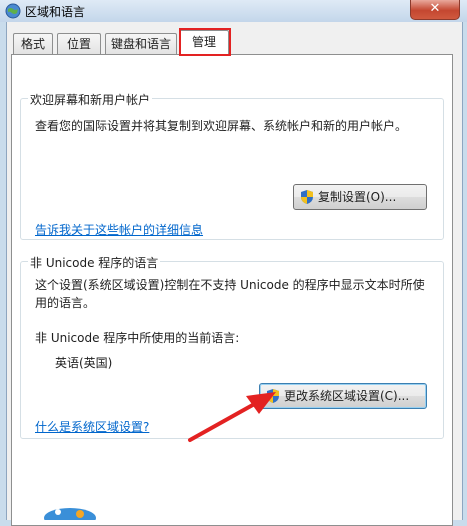 This screenshot has height=526, width=467. I want to click on close-icon: ✕, so click(435, 8).